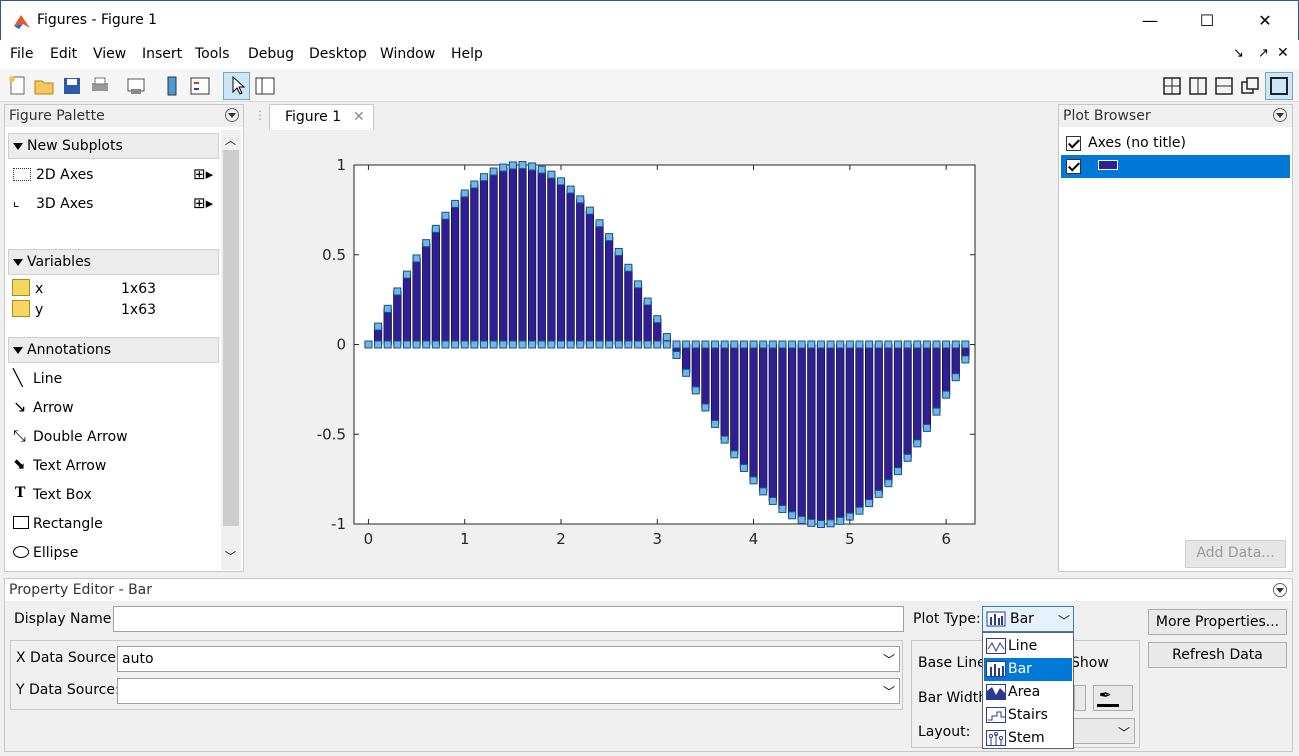 This screenshot has height=756, width=1299. What do you see at coordinates (313, 117) in the screenshot?
I see `tab-figure-1-label: Figure 1` at bounding box center [313, 117].